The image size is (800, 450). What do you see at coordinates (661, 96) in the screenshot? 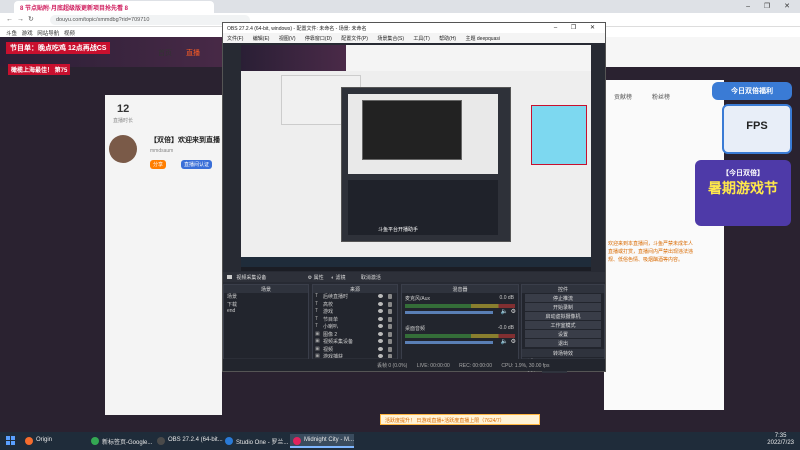
I see `tab-fans: 粉丝榜` at bounding box center [661, 96].